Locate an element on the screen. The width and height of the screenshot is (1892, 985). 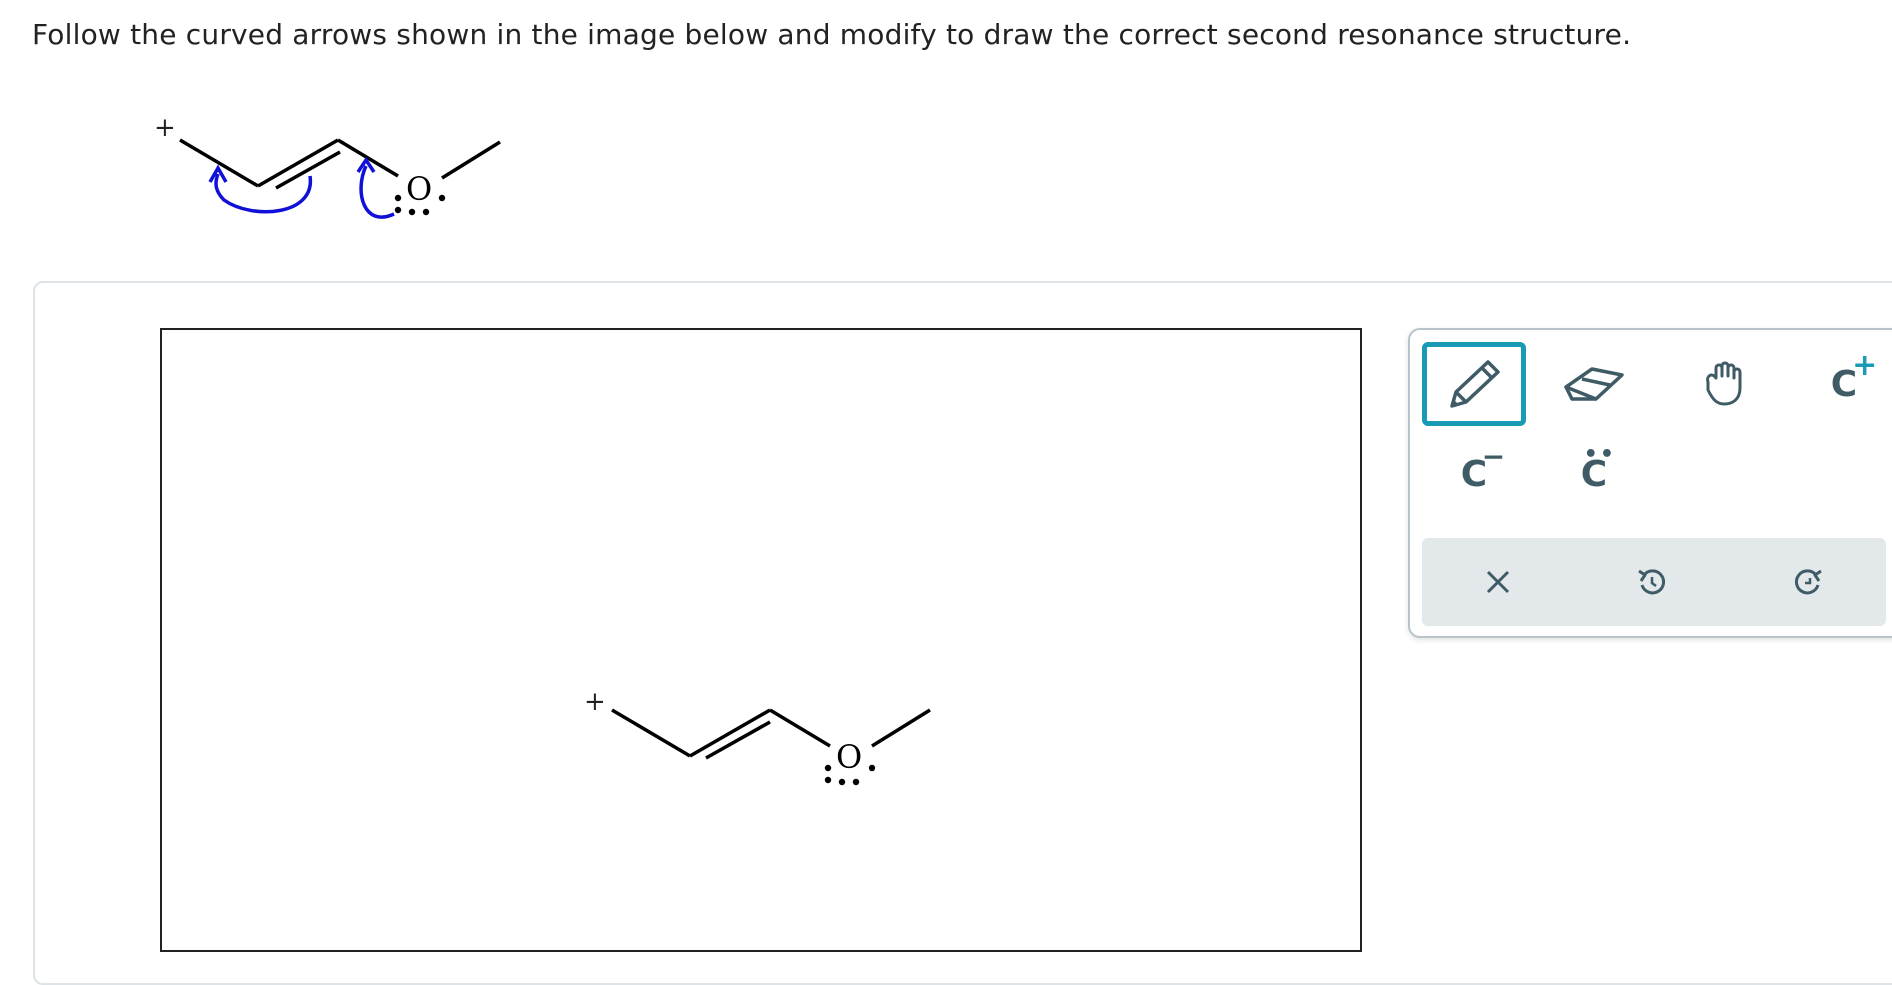
carbocation-icon: C + is located at coordinates (1854, 376).